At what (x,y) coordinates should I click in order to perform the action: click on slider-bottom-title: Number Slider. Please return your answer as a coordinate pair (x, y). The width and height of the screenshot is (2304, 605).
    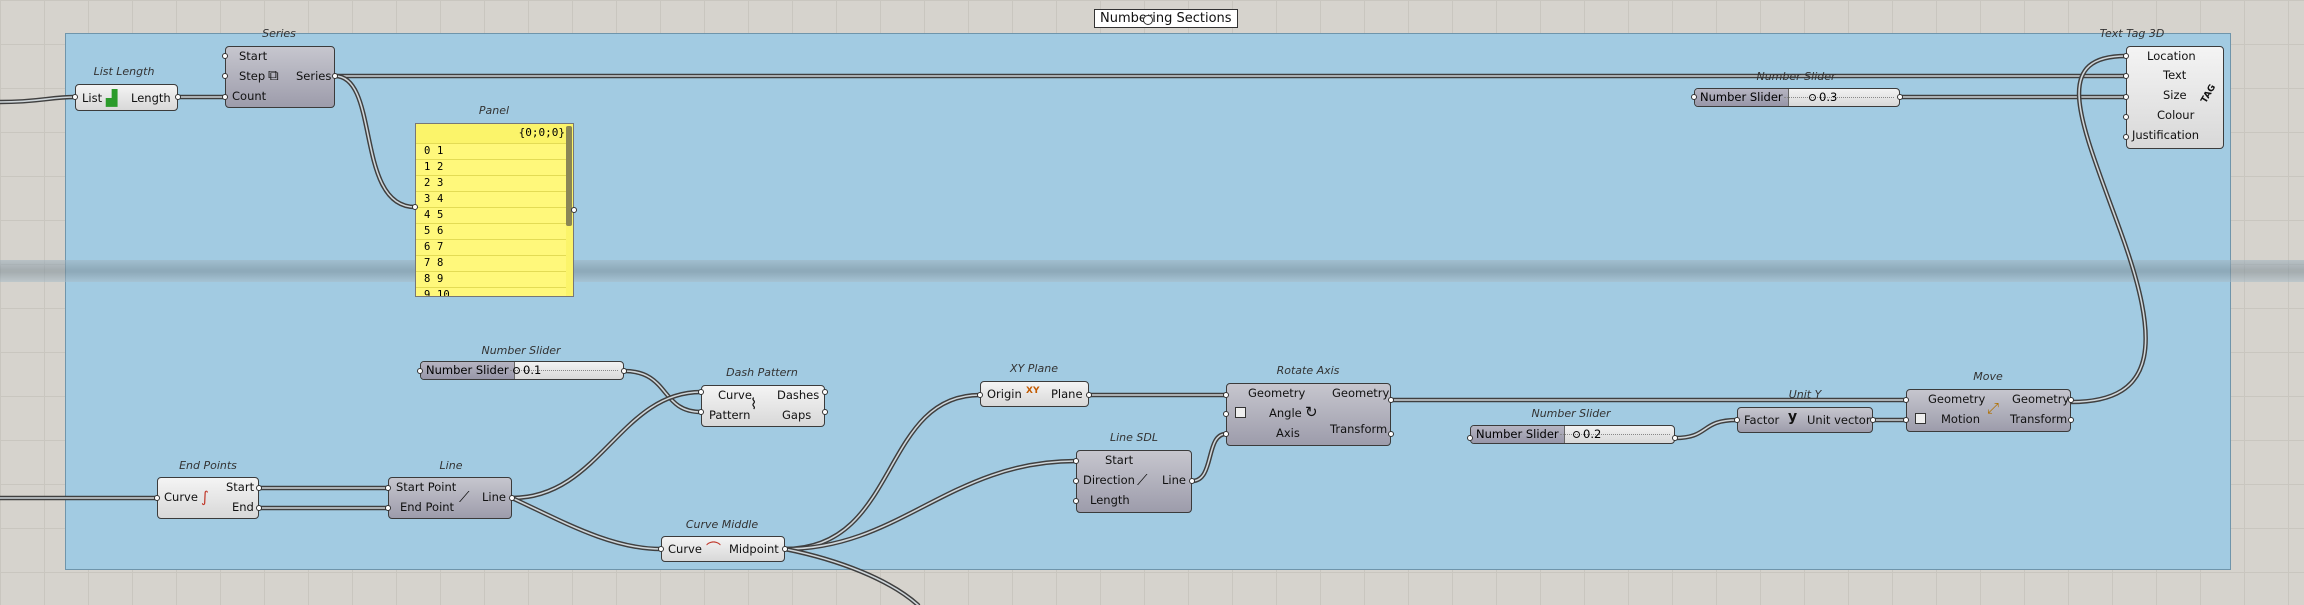
    Looking at the image, I should click on (1571, 413).